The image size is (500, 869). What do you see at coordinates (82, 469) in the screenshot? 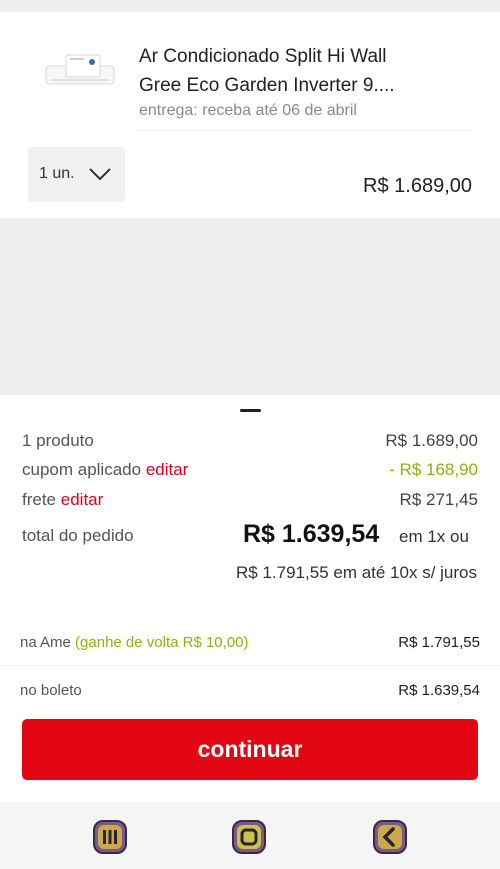
I see `coupon-label: cupom aplicado` at bounding box center [82, 469].